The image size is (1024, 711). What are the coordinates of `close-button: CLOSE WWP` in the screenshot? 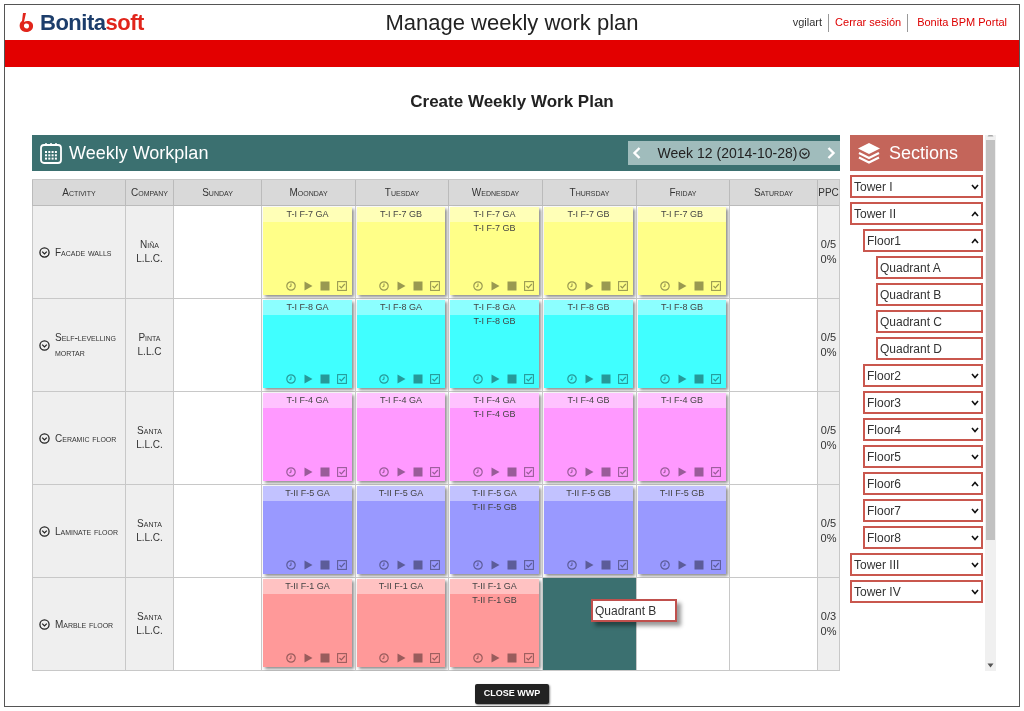 It's located at (512, 694).